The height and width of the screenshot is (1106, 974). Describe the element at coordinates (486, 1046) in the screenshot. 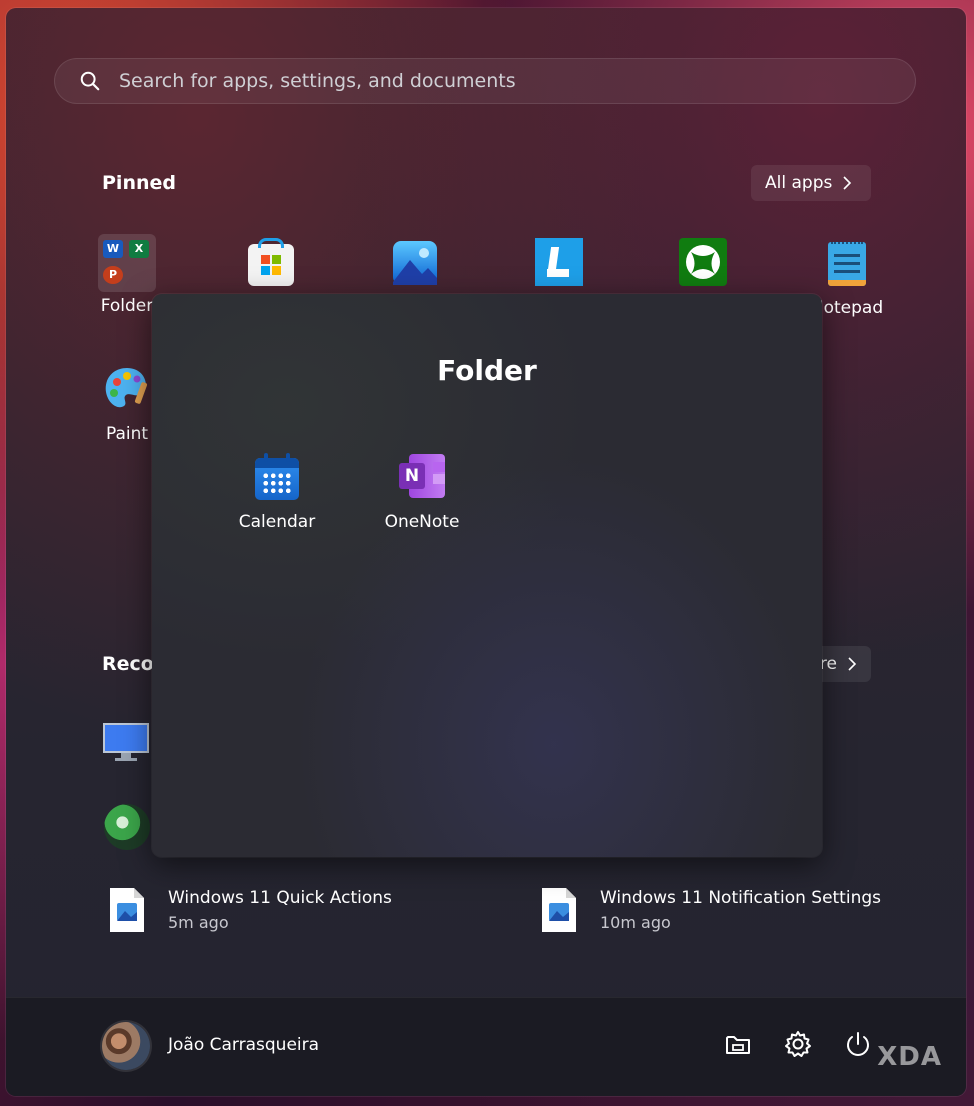

I see `start-footer: João Carrasqueira XDA` at that location.